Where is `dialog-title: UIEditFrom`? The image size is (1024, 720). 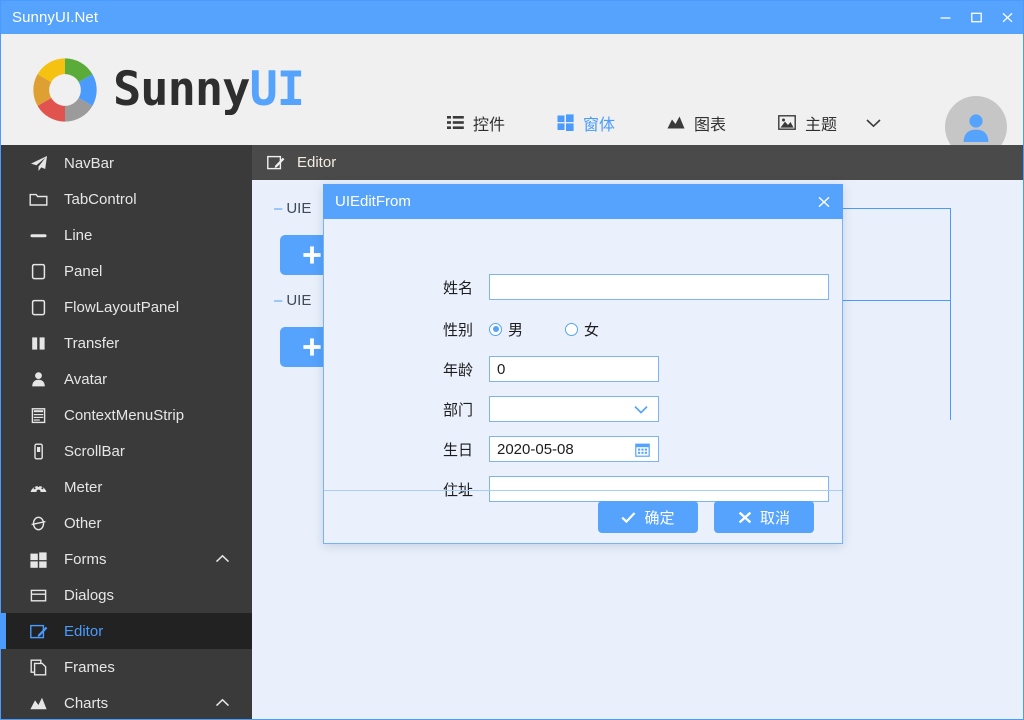 dialog-title: UIEditFrom is located at coordinates (373, 201).